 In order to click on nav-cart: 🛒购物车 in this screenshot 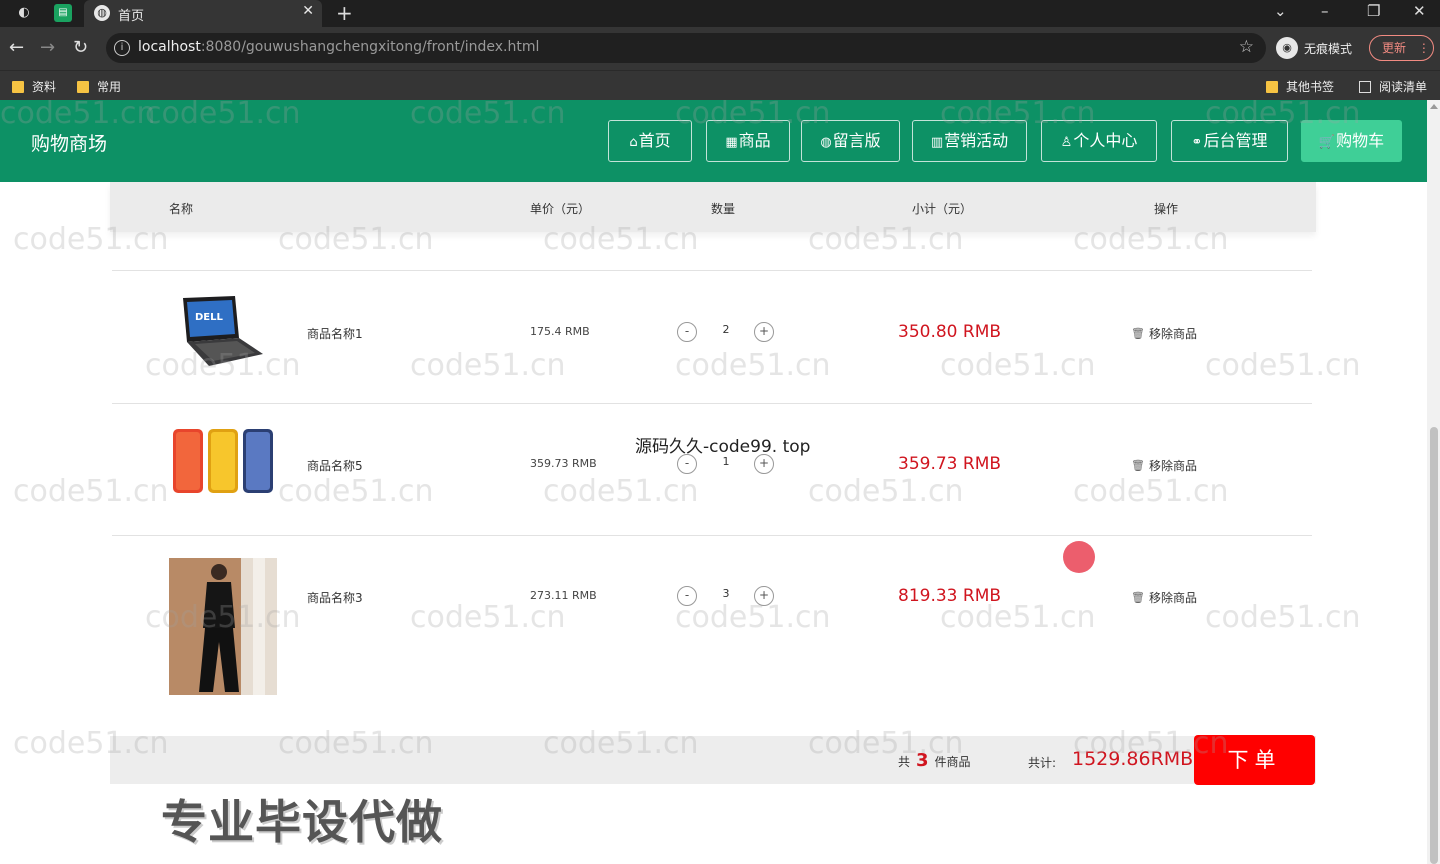, I will do `click(1351, 141)`.